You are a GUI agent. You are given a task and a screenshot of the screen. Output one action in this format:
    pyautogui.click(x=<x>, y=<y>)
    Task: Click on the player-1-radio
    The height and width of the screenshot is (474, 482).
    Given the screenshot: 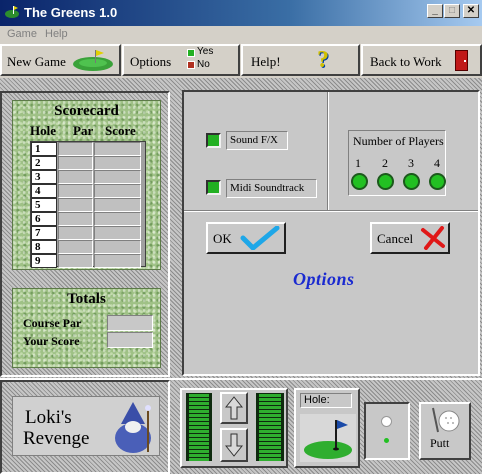 What is the action you would take?
    pyautogui.click(x=359, y=181)
    